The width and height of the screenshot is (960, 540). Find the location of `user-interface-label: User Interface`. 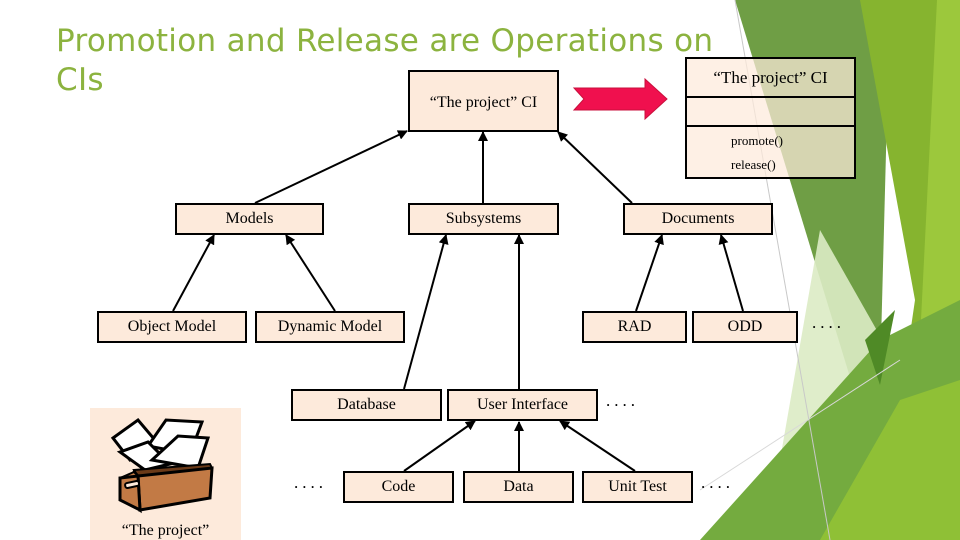

user-interface-label: User Interface is located at coordinates (522, 404).